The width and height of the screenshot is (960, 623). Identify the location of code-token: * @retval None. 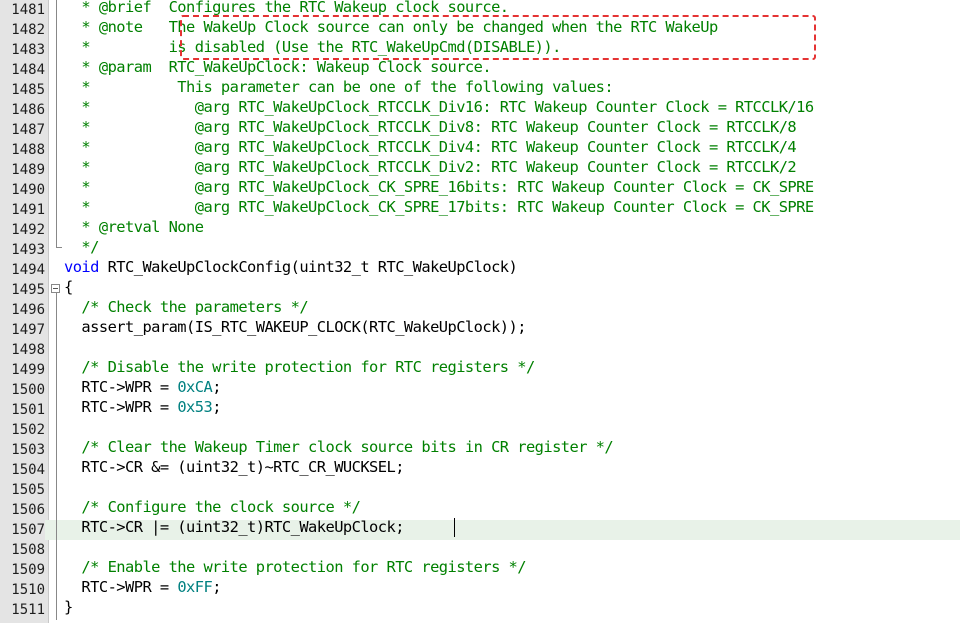
(134, 227).